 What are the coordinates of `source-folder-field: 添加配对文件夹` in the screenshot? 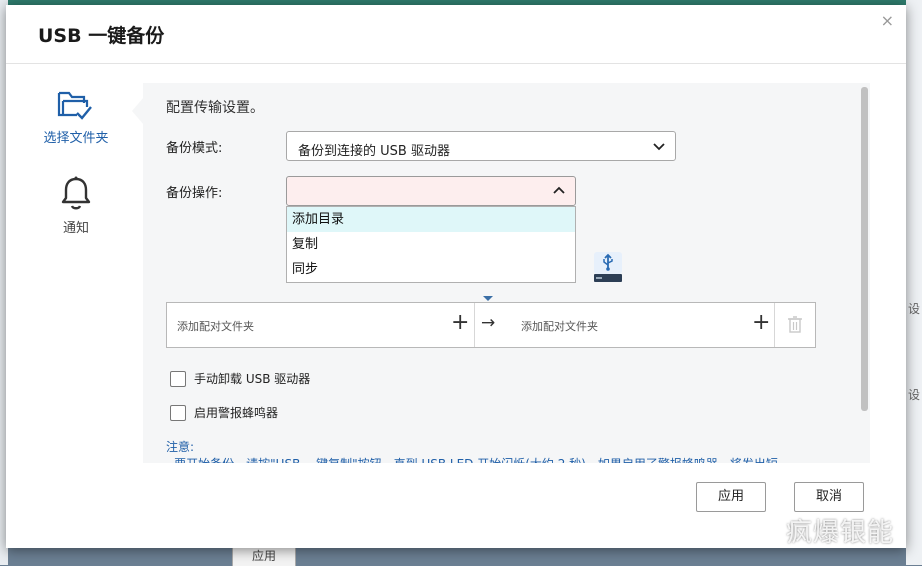 It's located at (215, 326).